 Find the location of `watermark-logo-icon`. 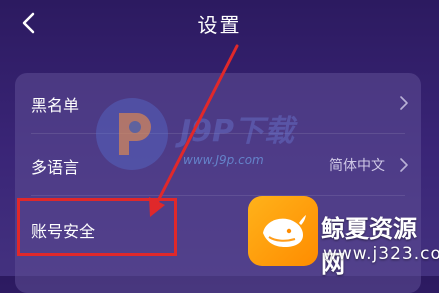

watermark-logo-icon is located at coordinates (132, 134).